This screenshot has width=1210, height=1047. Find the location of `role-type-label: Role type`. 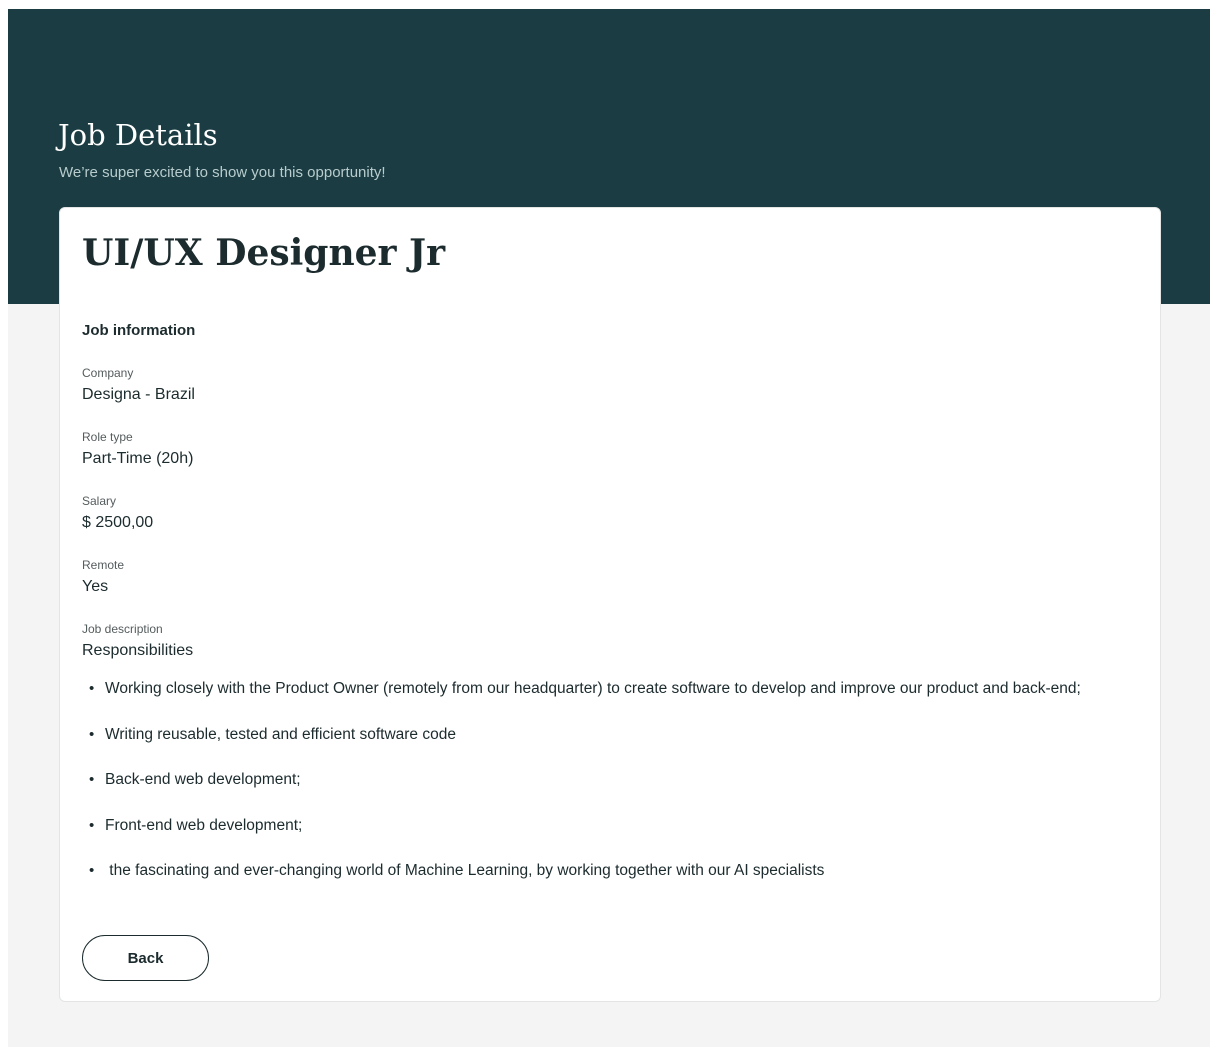

role-type-label: Role type is located at coordinates (107, 437).